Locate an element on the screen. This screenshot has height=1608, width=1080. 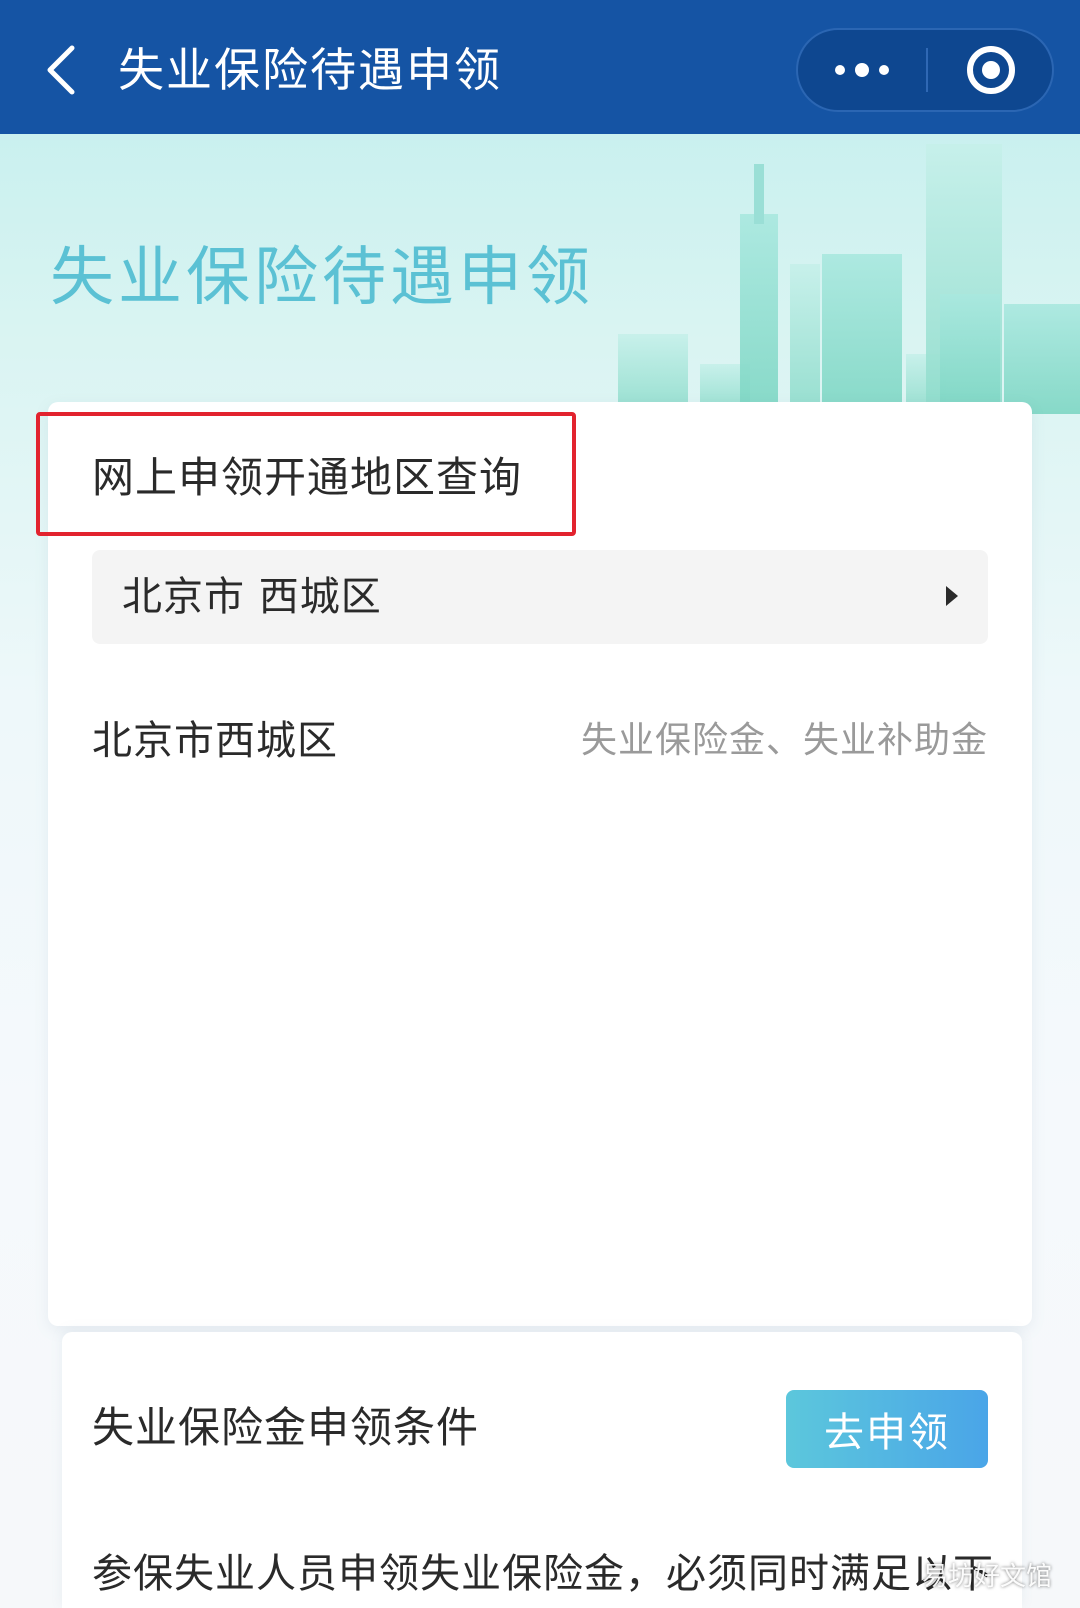
close-mini-program-button is located at coordinates (991, 70).